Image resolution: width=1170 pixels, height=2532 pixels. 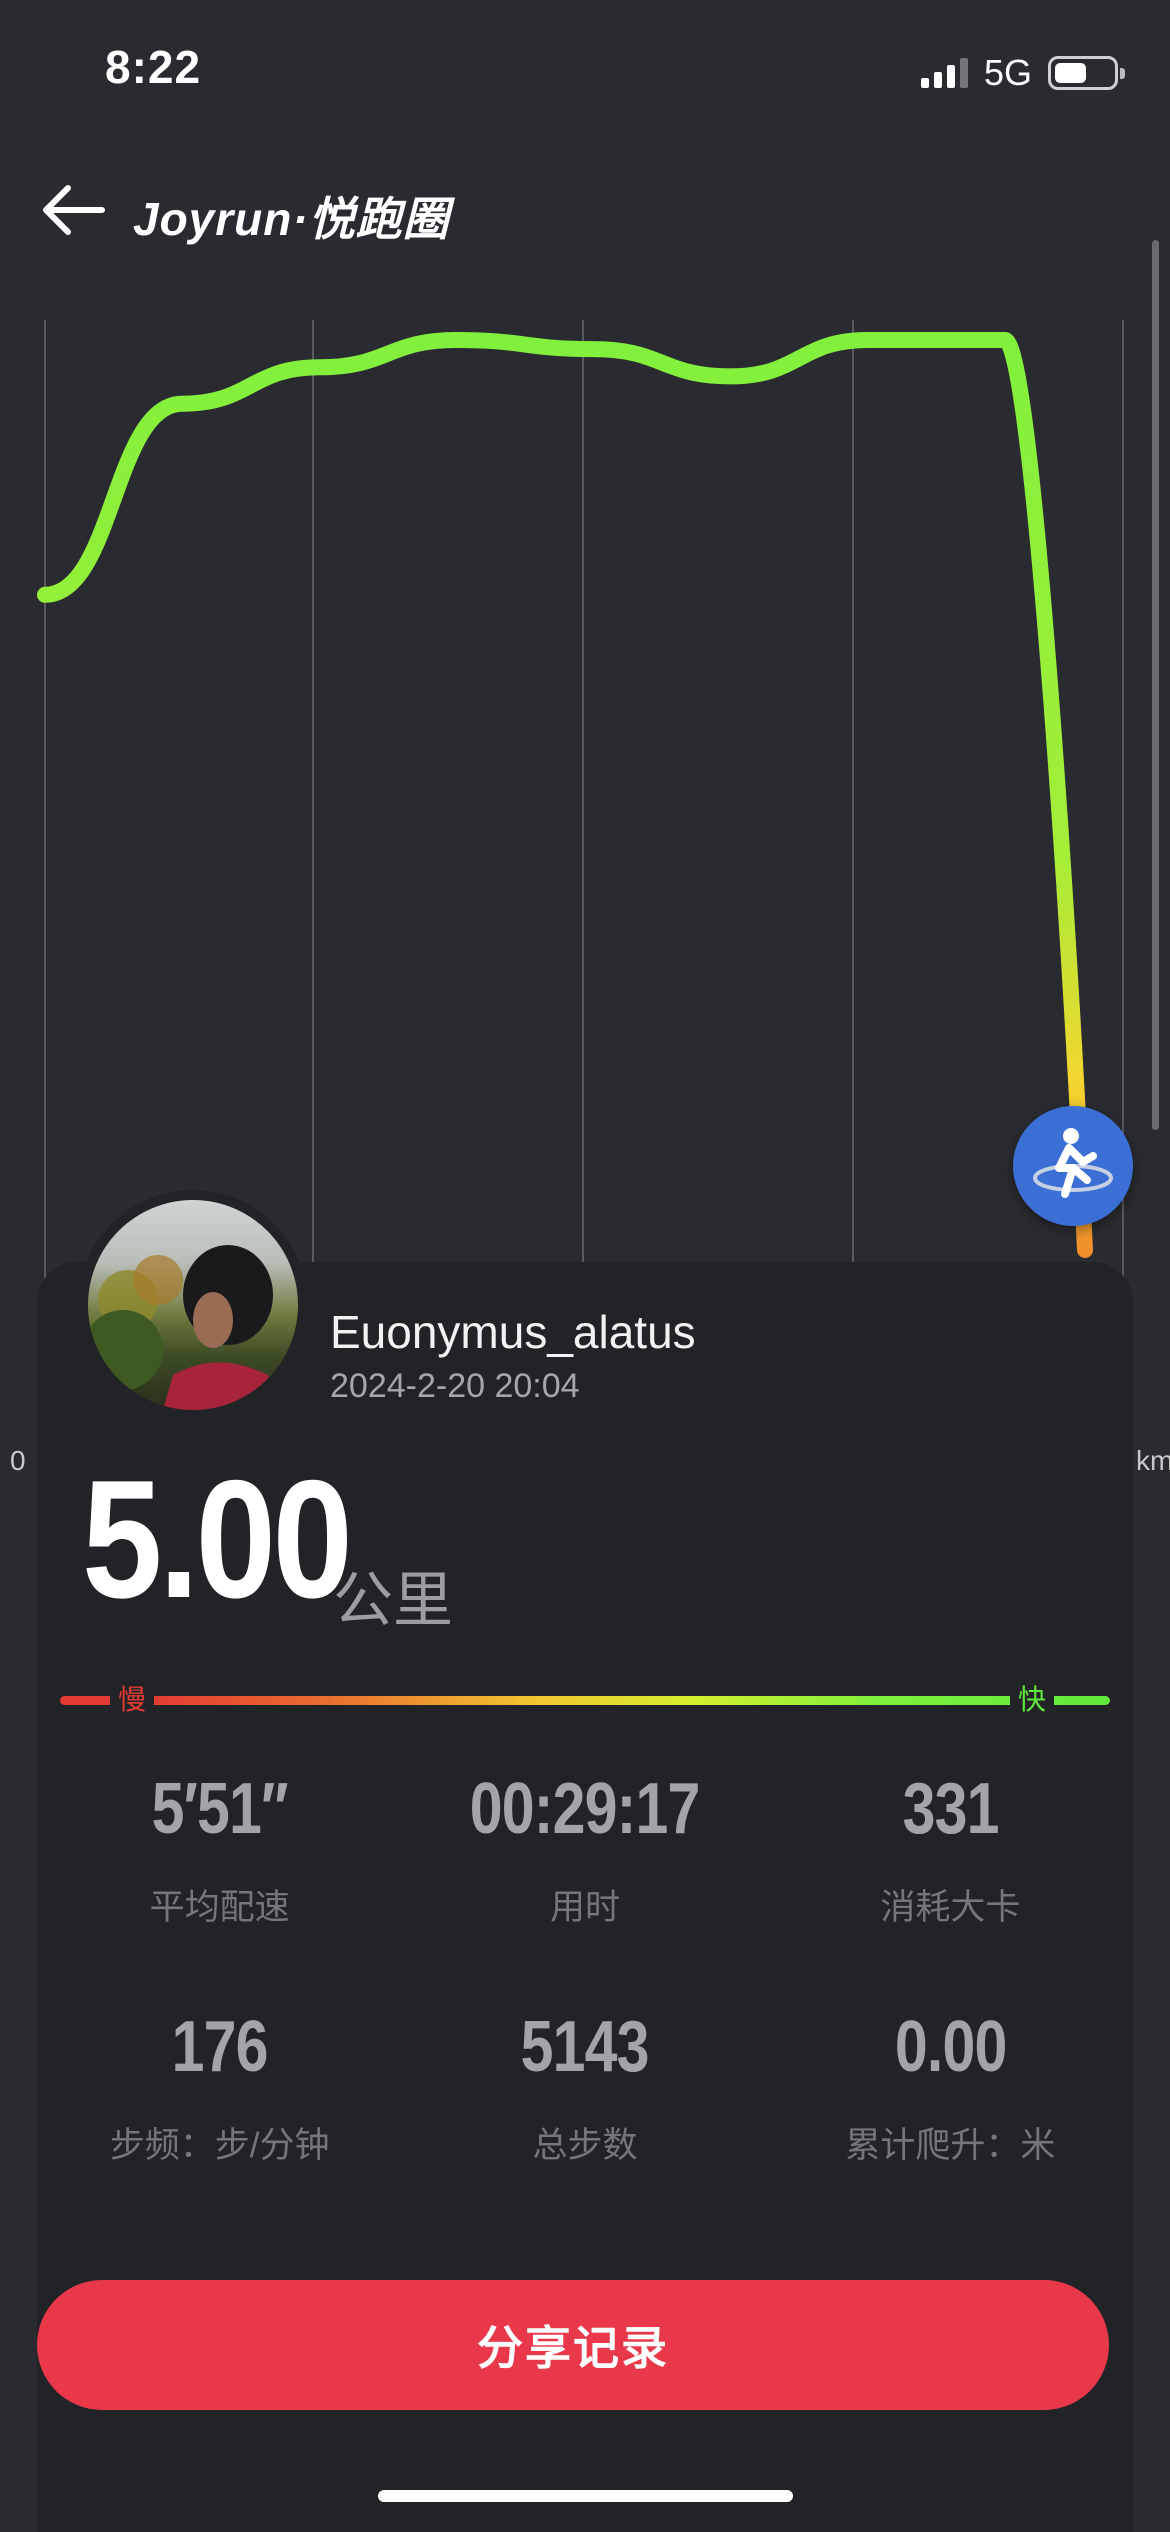 I want to click on pace-legend-bar: 慢 快, so click(x=585, y=1700).